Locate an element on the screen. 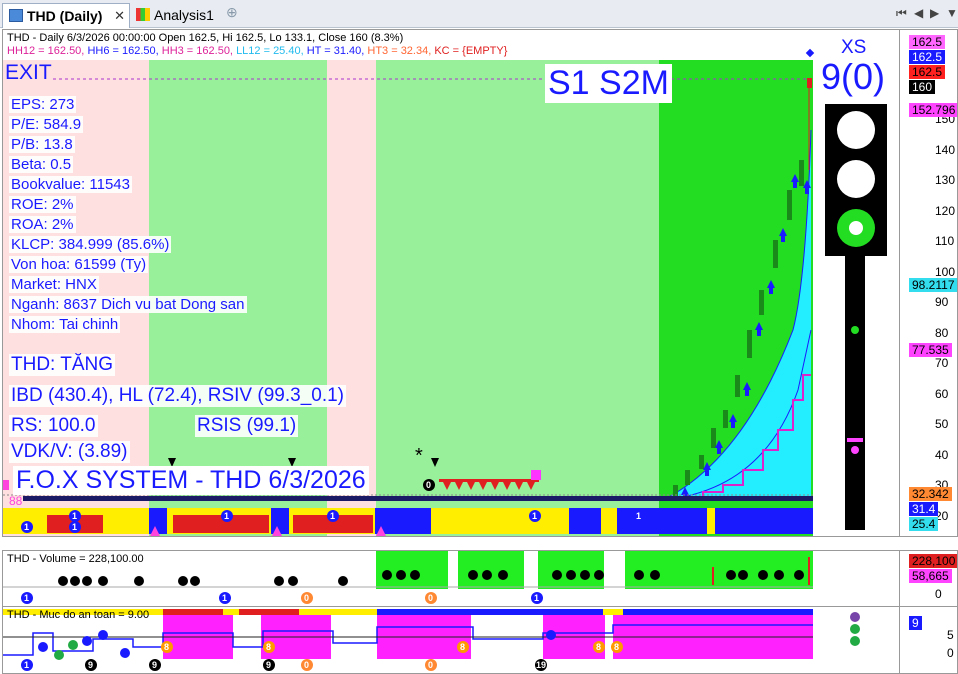 This screenshot has width=958, height=674. analysis-icon is located at coordinates (143, 14).